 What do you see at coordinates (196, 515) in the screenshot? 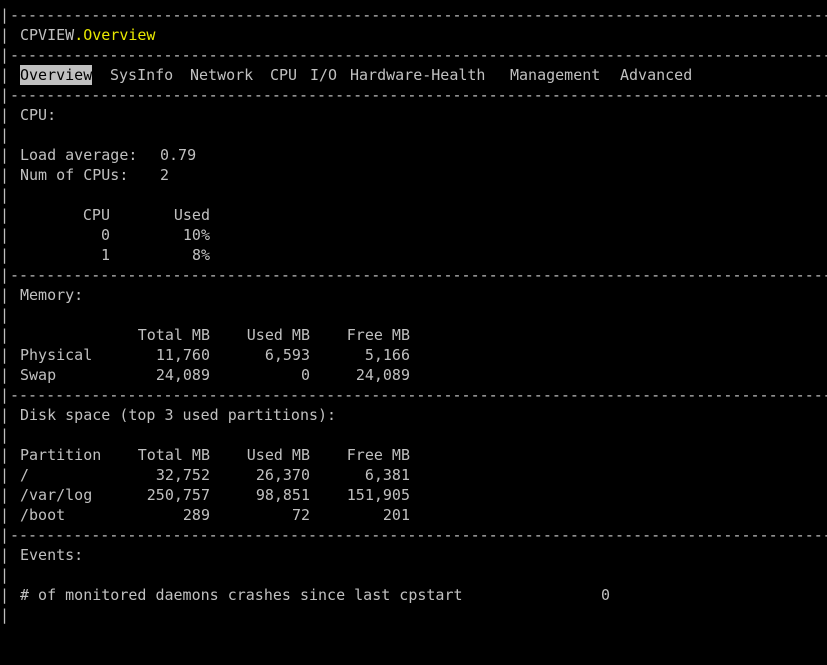
I see `partition-total: 289` at bounding box center [196, 515].